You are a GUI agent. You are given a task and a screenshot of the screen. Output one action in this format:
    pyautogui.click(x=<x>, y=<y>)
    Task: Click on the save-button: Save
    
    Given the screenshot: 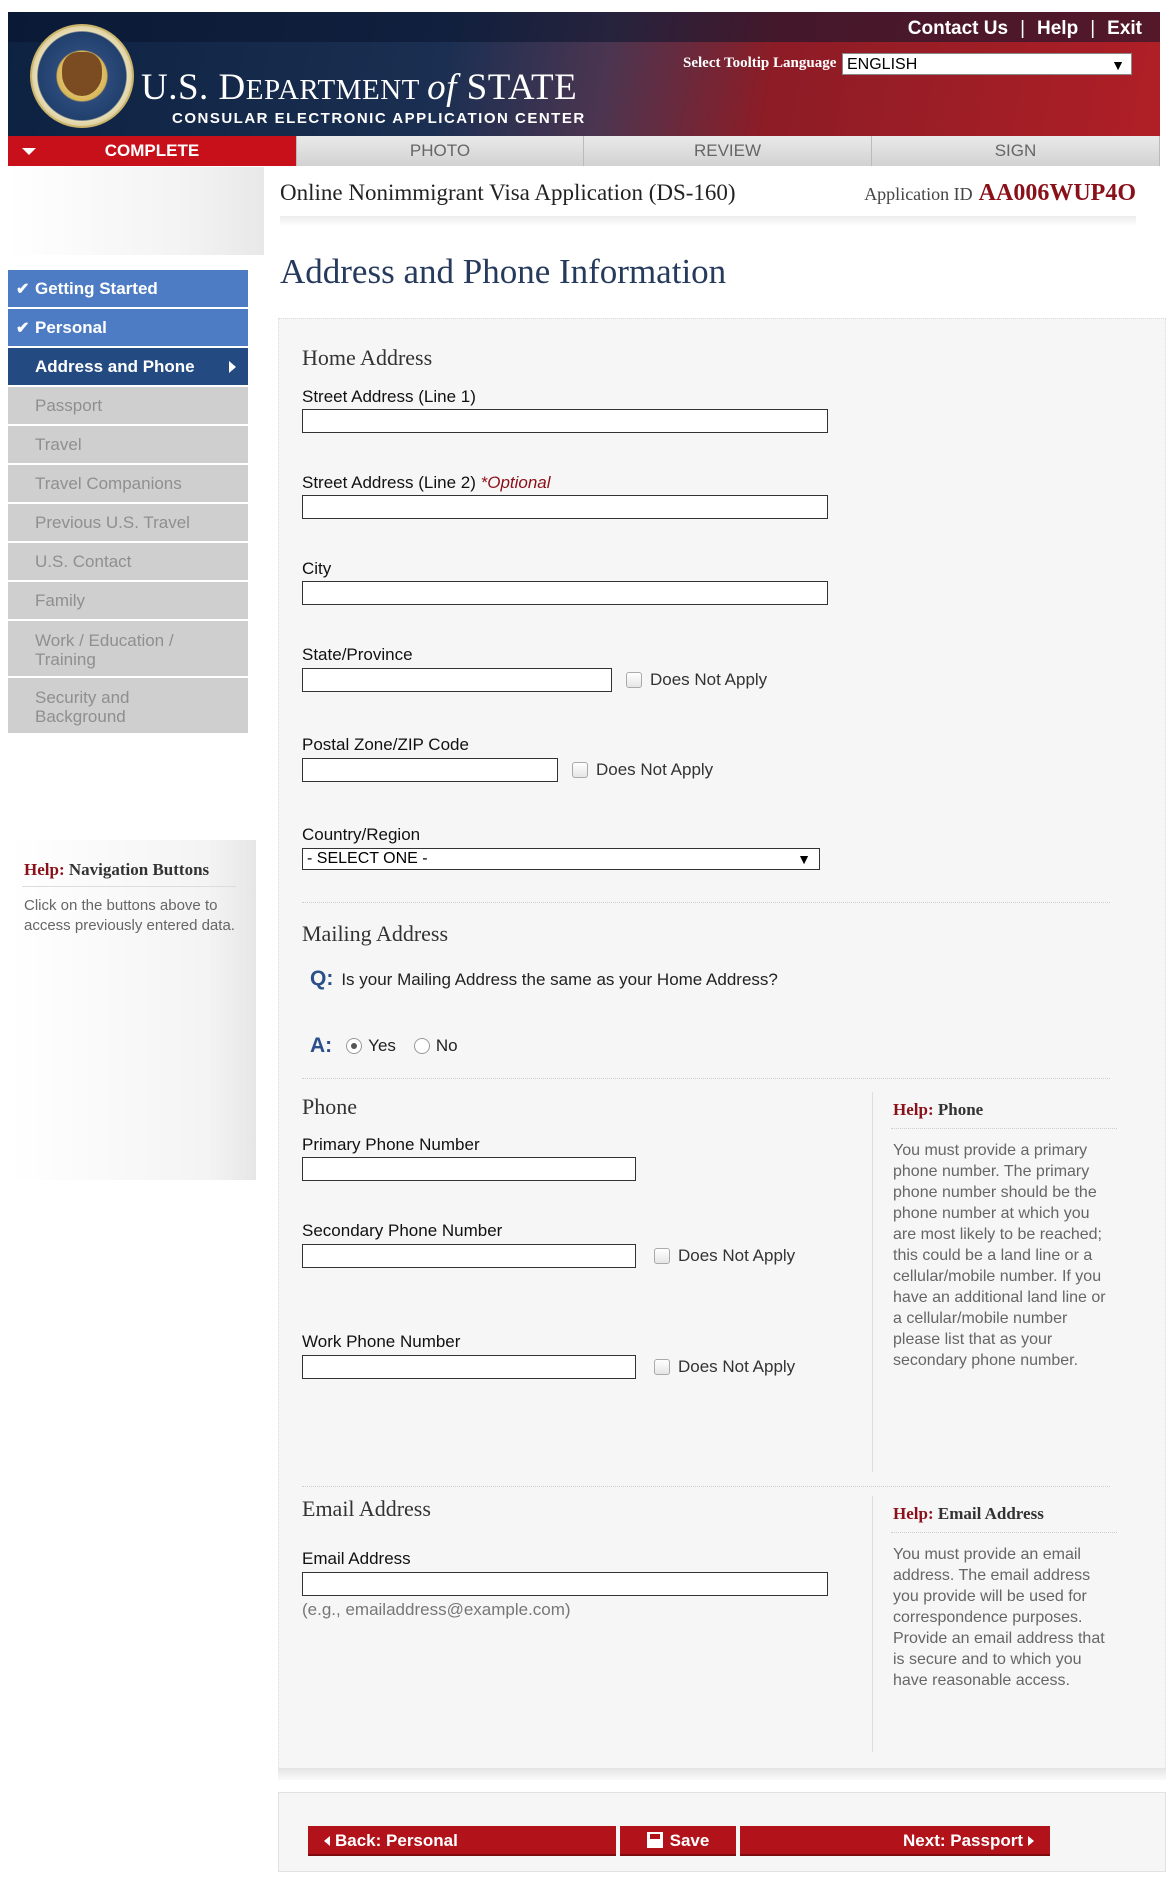 What is the action you would take?
    pyautogui.click(x=678, y=1841)
    